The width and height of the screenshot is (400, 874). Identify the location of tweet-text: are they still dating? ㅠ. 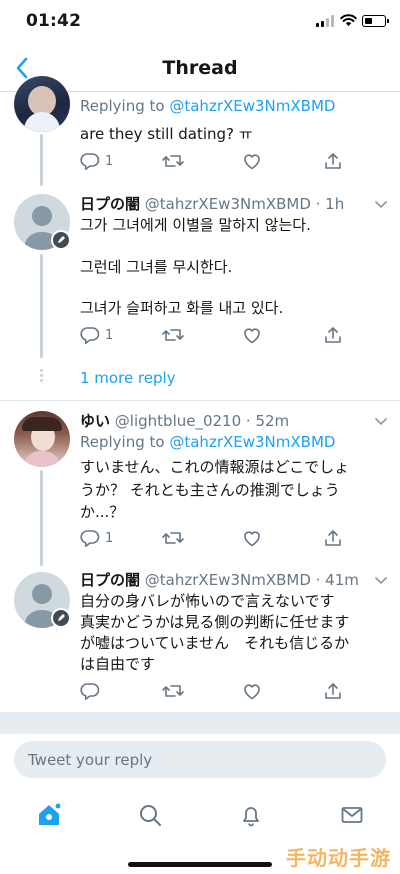
(166, 134).